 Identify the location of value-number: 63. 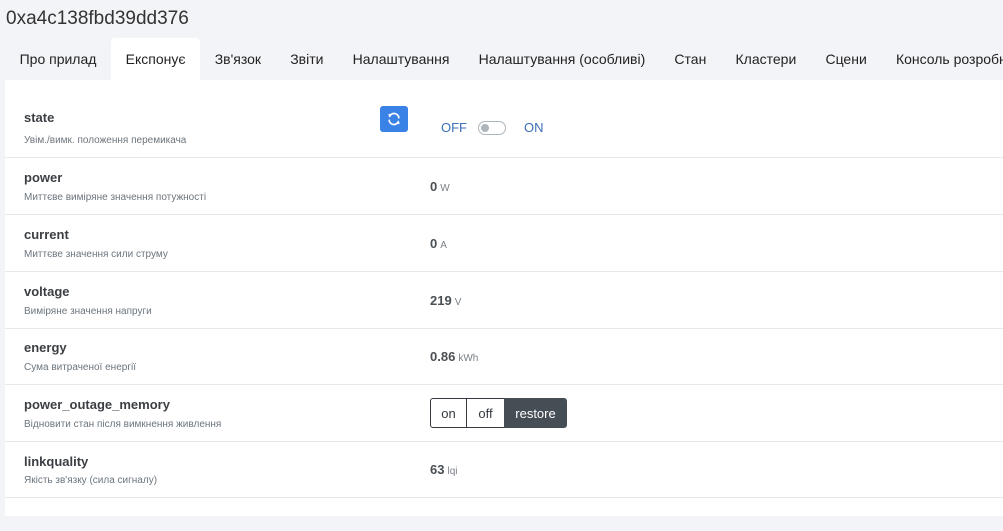
(437, 469).